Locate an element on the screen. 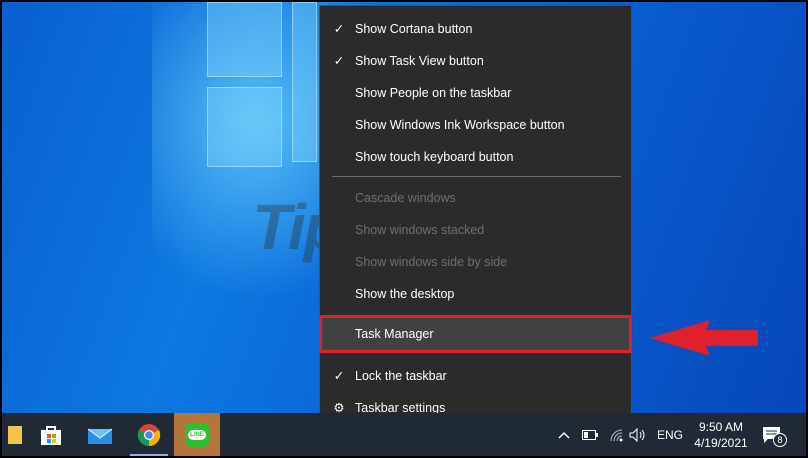  clock-date: 4/19/2021 is located at coordinates (721, 442).